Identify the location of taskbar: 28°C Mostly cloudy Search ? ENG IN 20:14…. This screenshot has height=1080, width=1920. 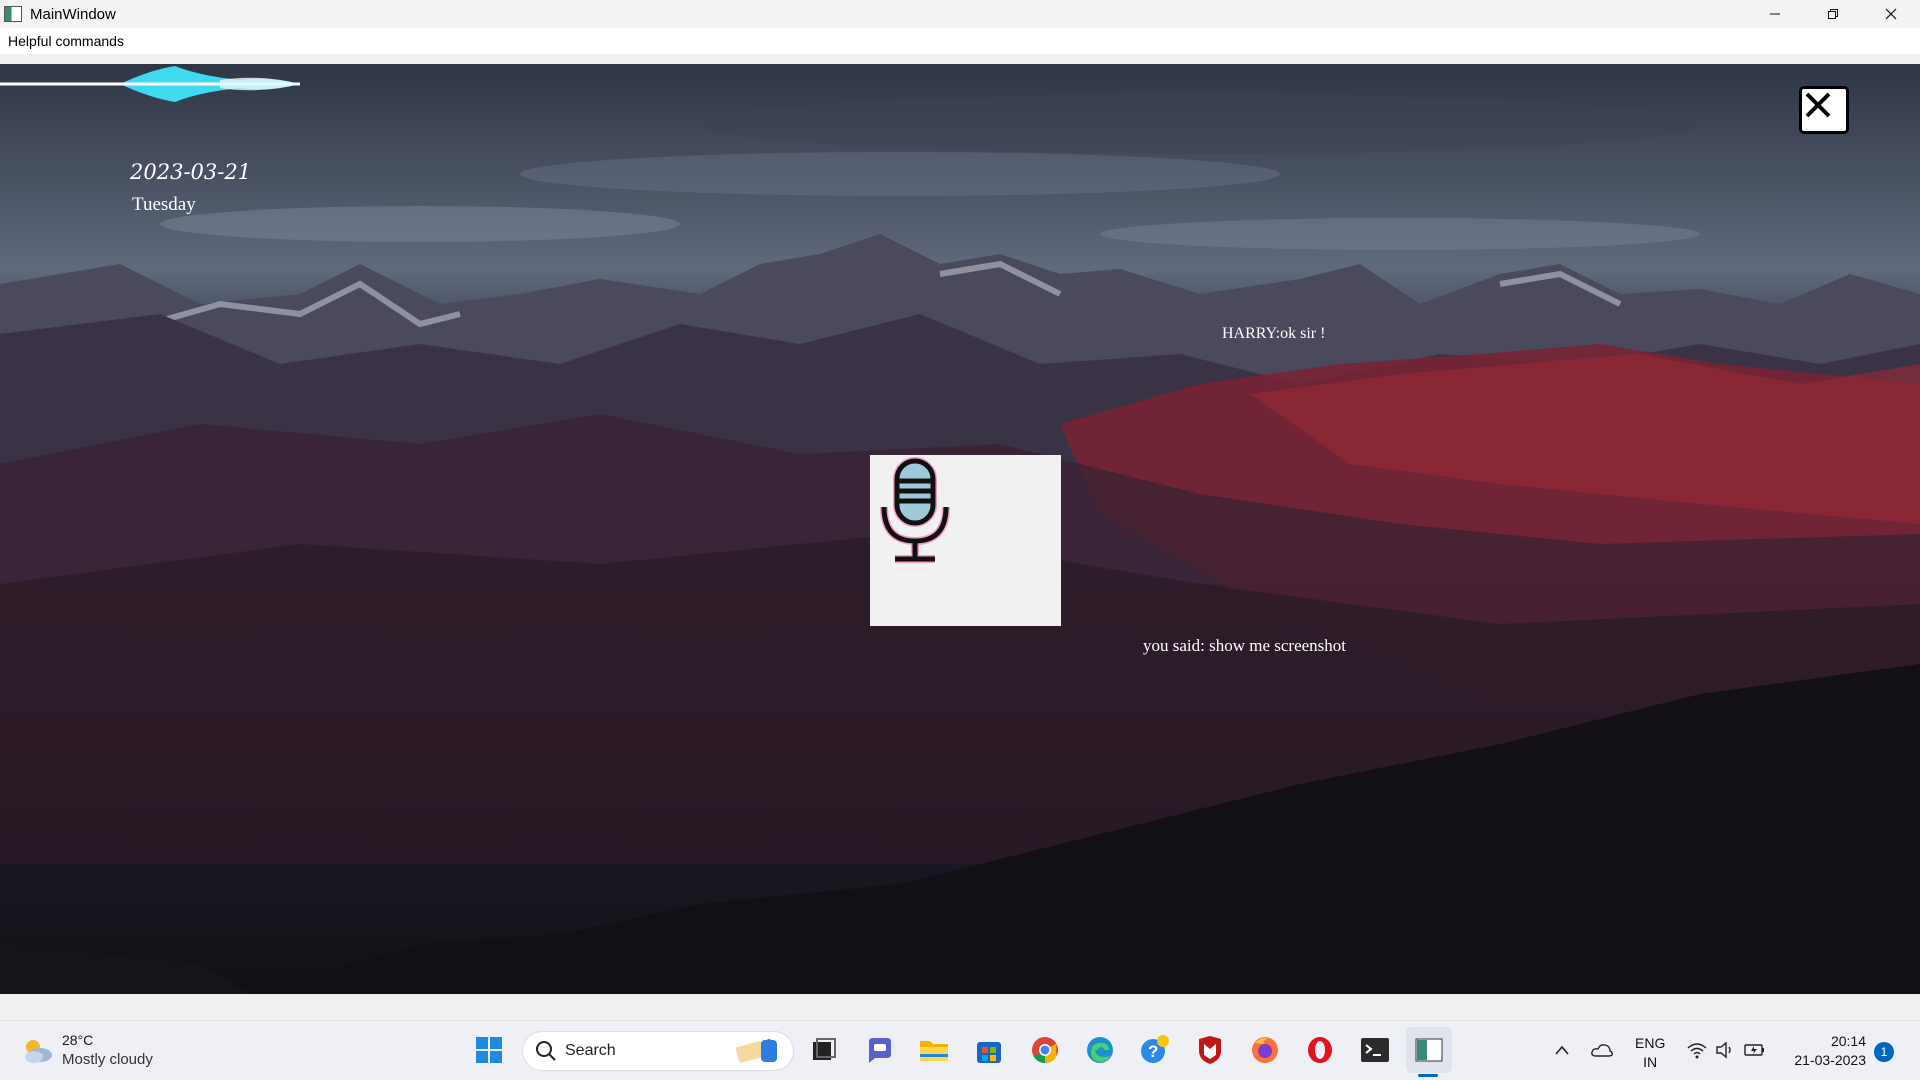
(960, 1050).